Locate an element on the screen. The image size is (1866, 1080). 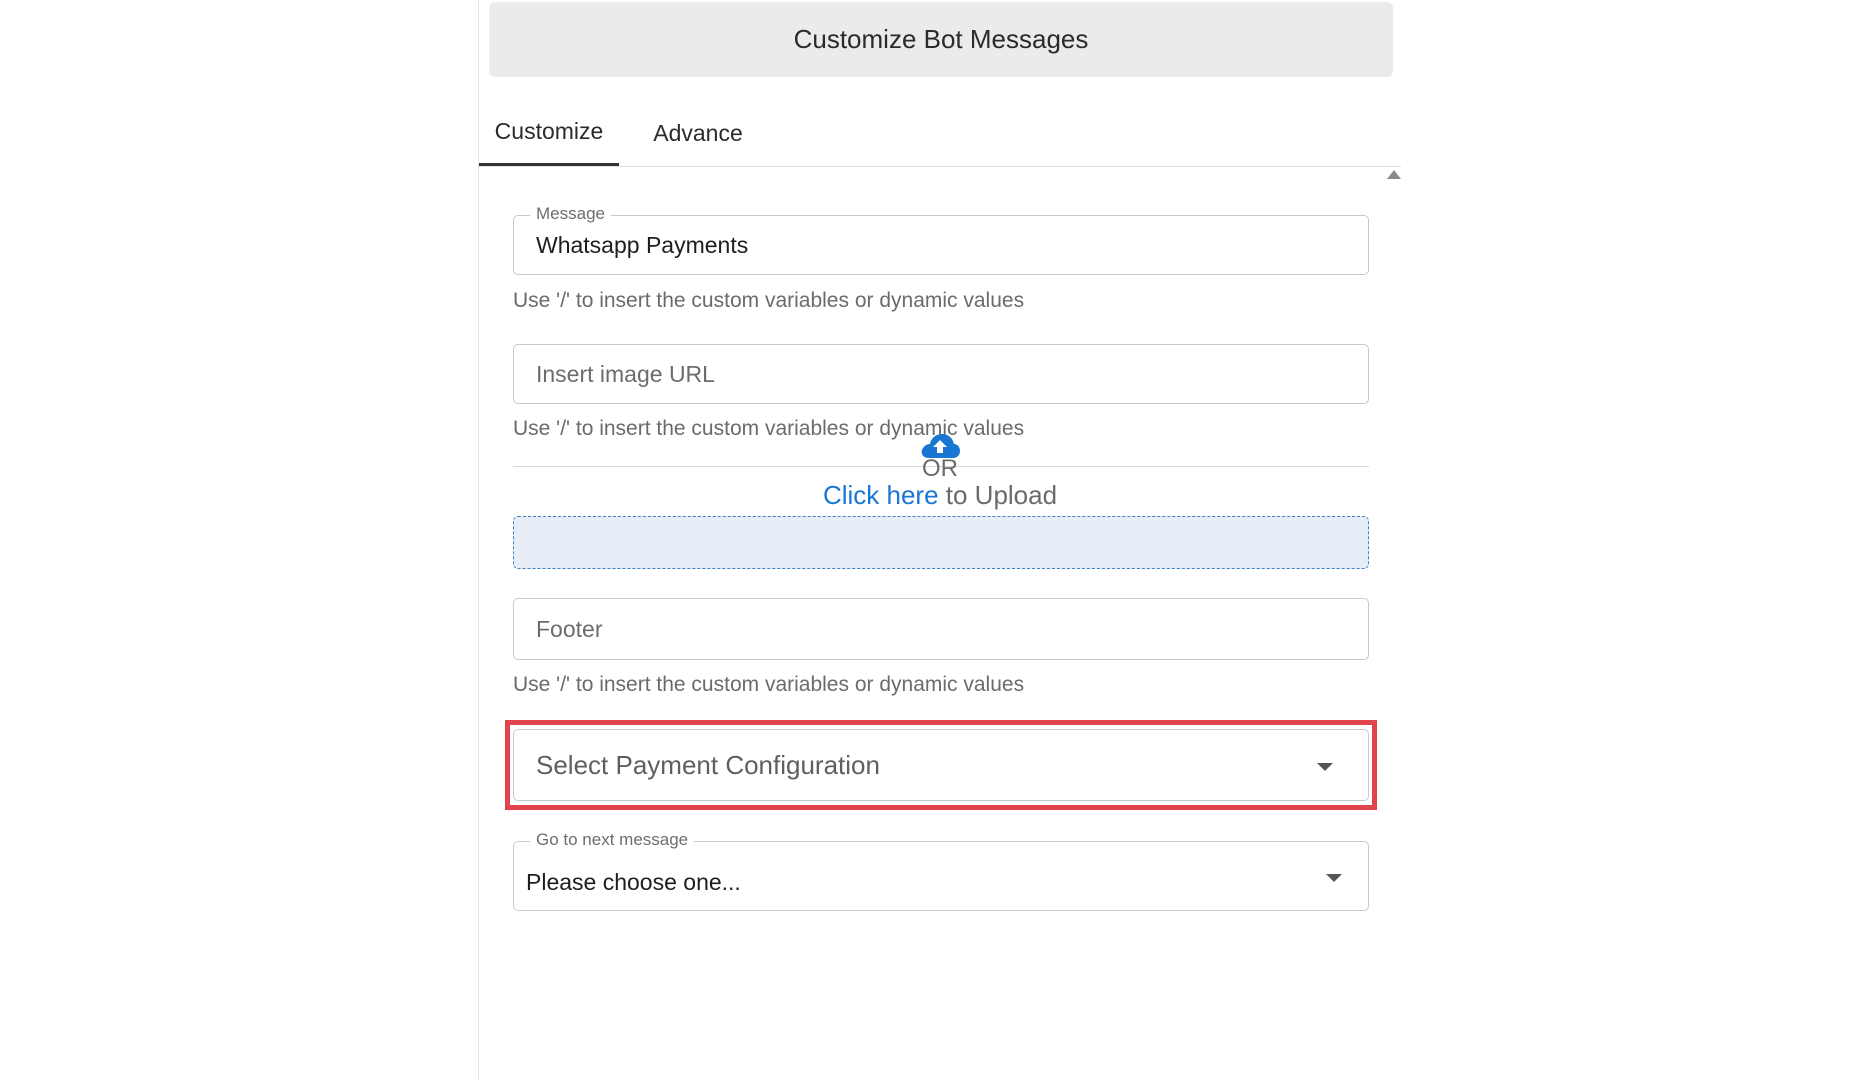
upload-dropzone is located at coordinates (941, 542).